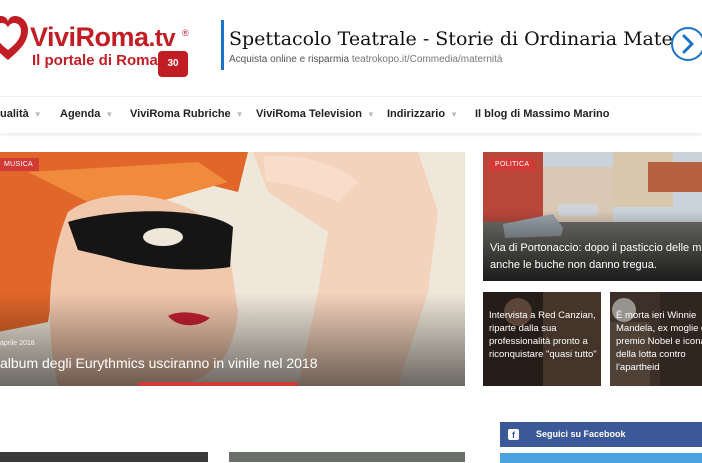  What do you see at coordinates (173, 64) in the screenshot?
I see `anniversary-badge: 30` at bounding box center [173, 64].